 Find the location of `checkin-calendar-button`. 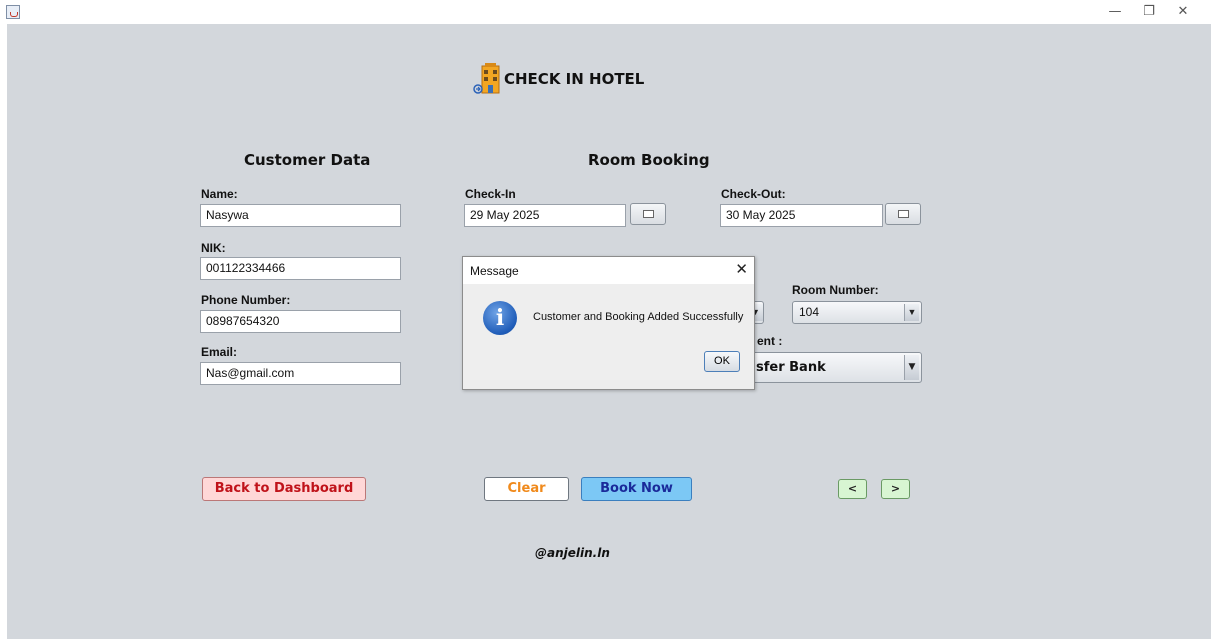

checkin-calendar-button is located at coordinates (648, 214).